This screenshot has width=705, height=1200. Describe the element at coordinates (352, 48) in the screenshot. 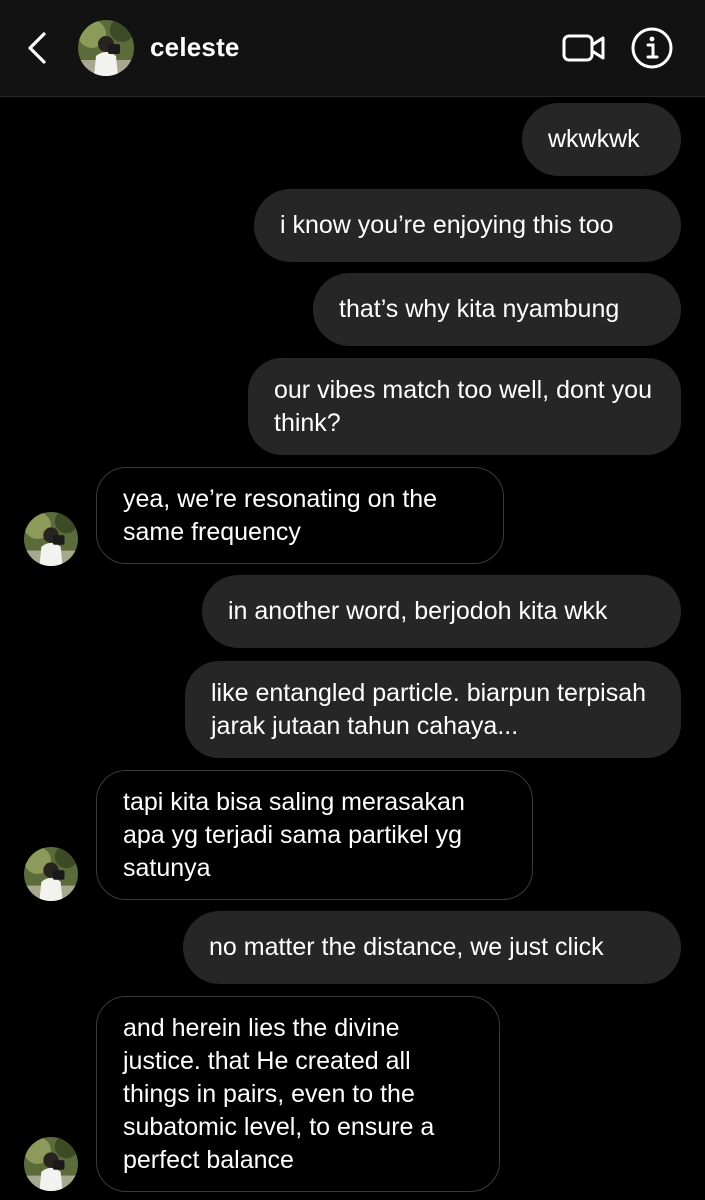

I see `chat-header: celeste` at that location.